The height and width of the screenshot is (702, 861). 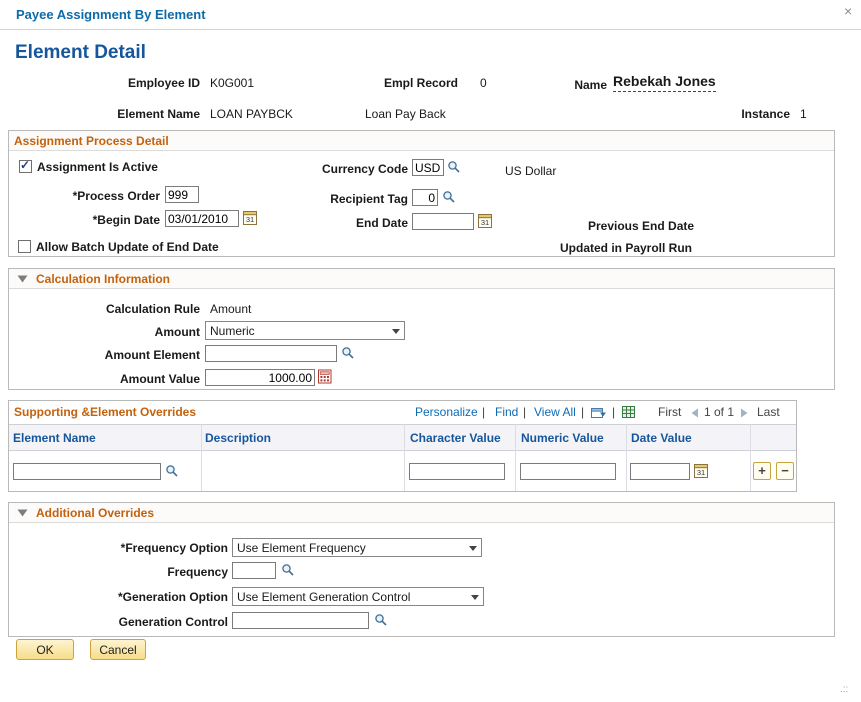 I want to click on amount-value-calculator-icon, so click(x=325, y=376).